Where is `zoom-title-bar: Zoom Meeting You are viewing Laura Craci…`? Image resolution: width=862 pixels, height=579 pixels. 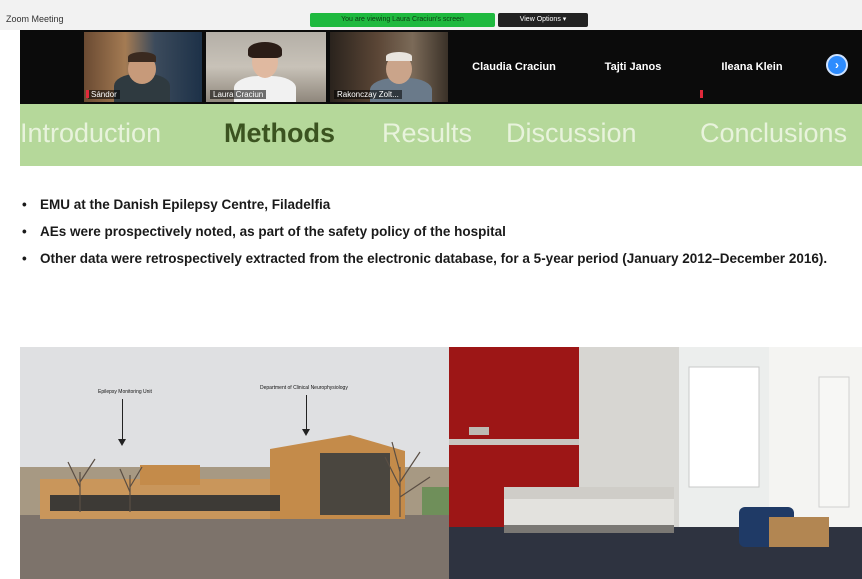 zoom-title-bar: Zoom Meeting You are viewing Laura Craci… is located at coordinates (431, 15).